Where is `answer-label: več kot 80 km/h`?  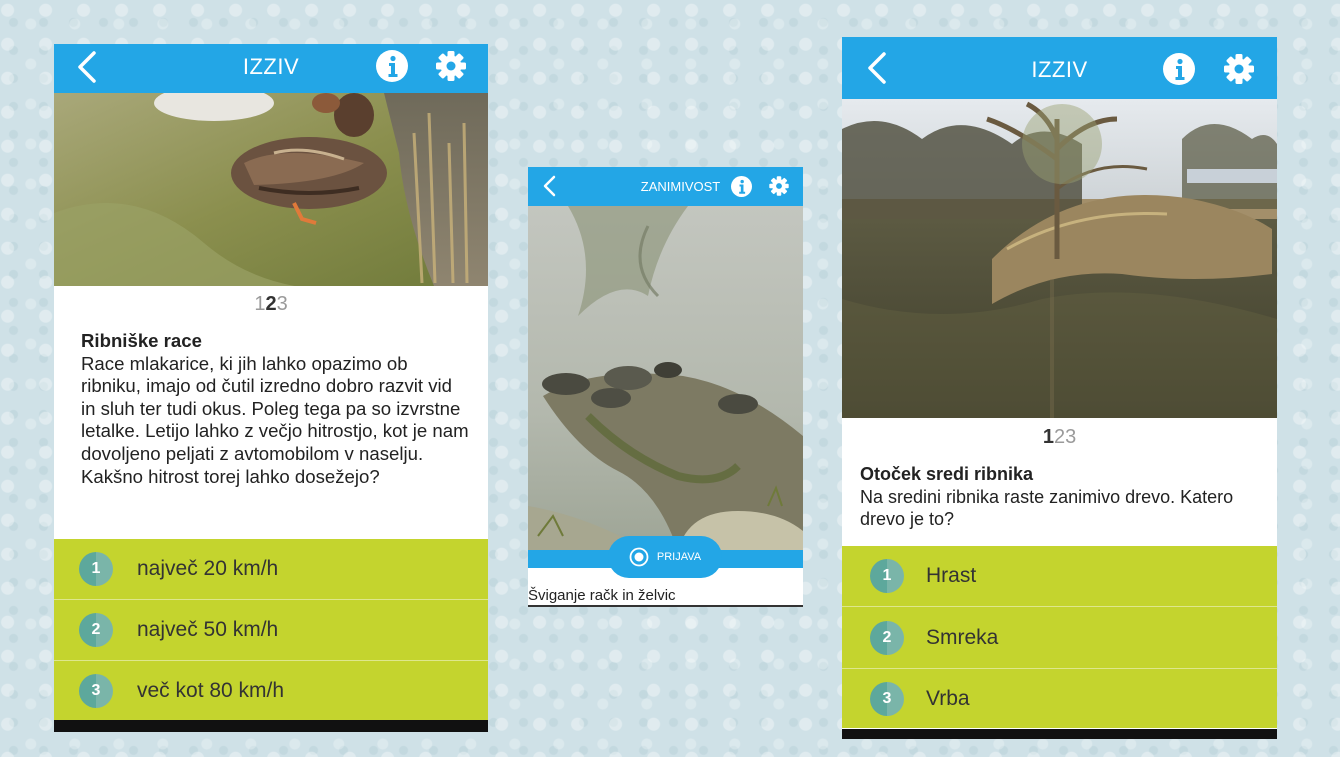 answer-label: več kot 80 km/h is located at coordinates (211, 690).